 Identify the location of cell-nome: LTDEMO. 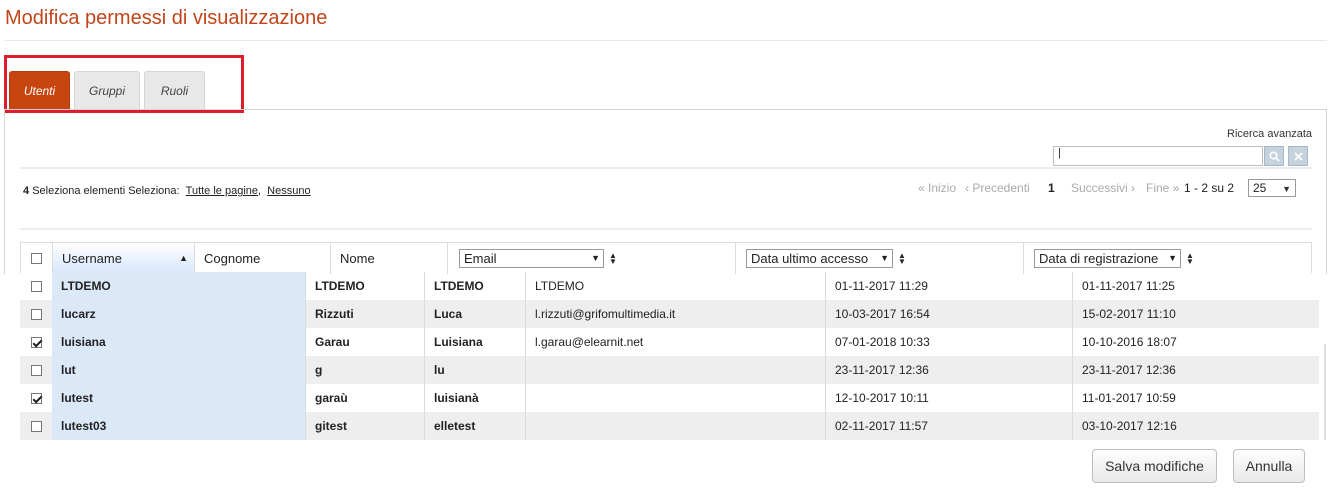
(475, 286).